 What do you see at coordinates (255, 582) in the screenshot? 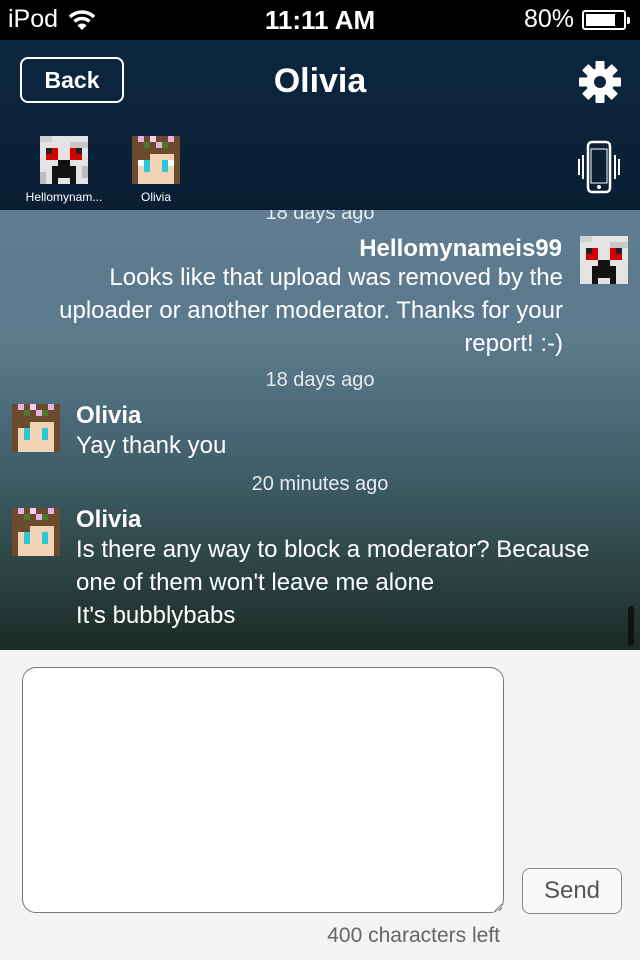
I see `message-line: one of them won't leave me alone` at bounding box center [255, 582].